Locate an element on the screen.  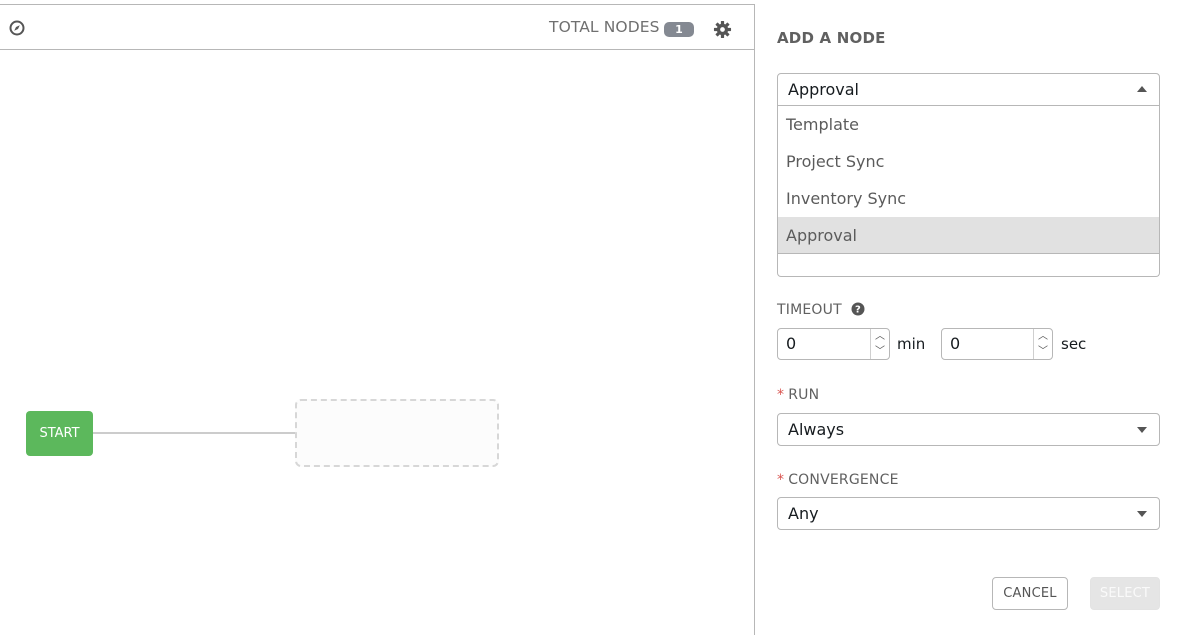
form-title: ADD A NODE is located at coordinates (831, 38).